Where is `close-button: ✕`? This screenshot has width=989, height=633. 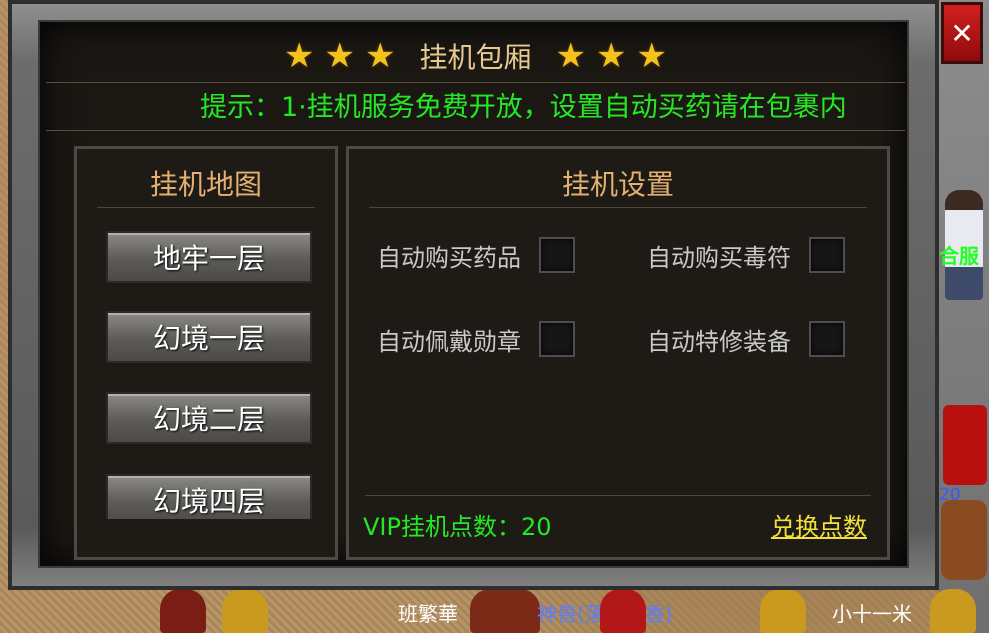
close-button: ✕ is located at coordinates (962, 33).